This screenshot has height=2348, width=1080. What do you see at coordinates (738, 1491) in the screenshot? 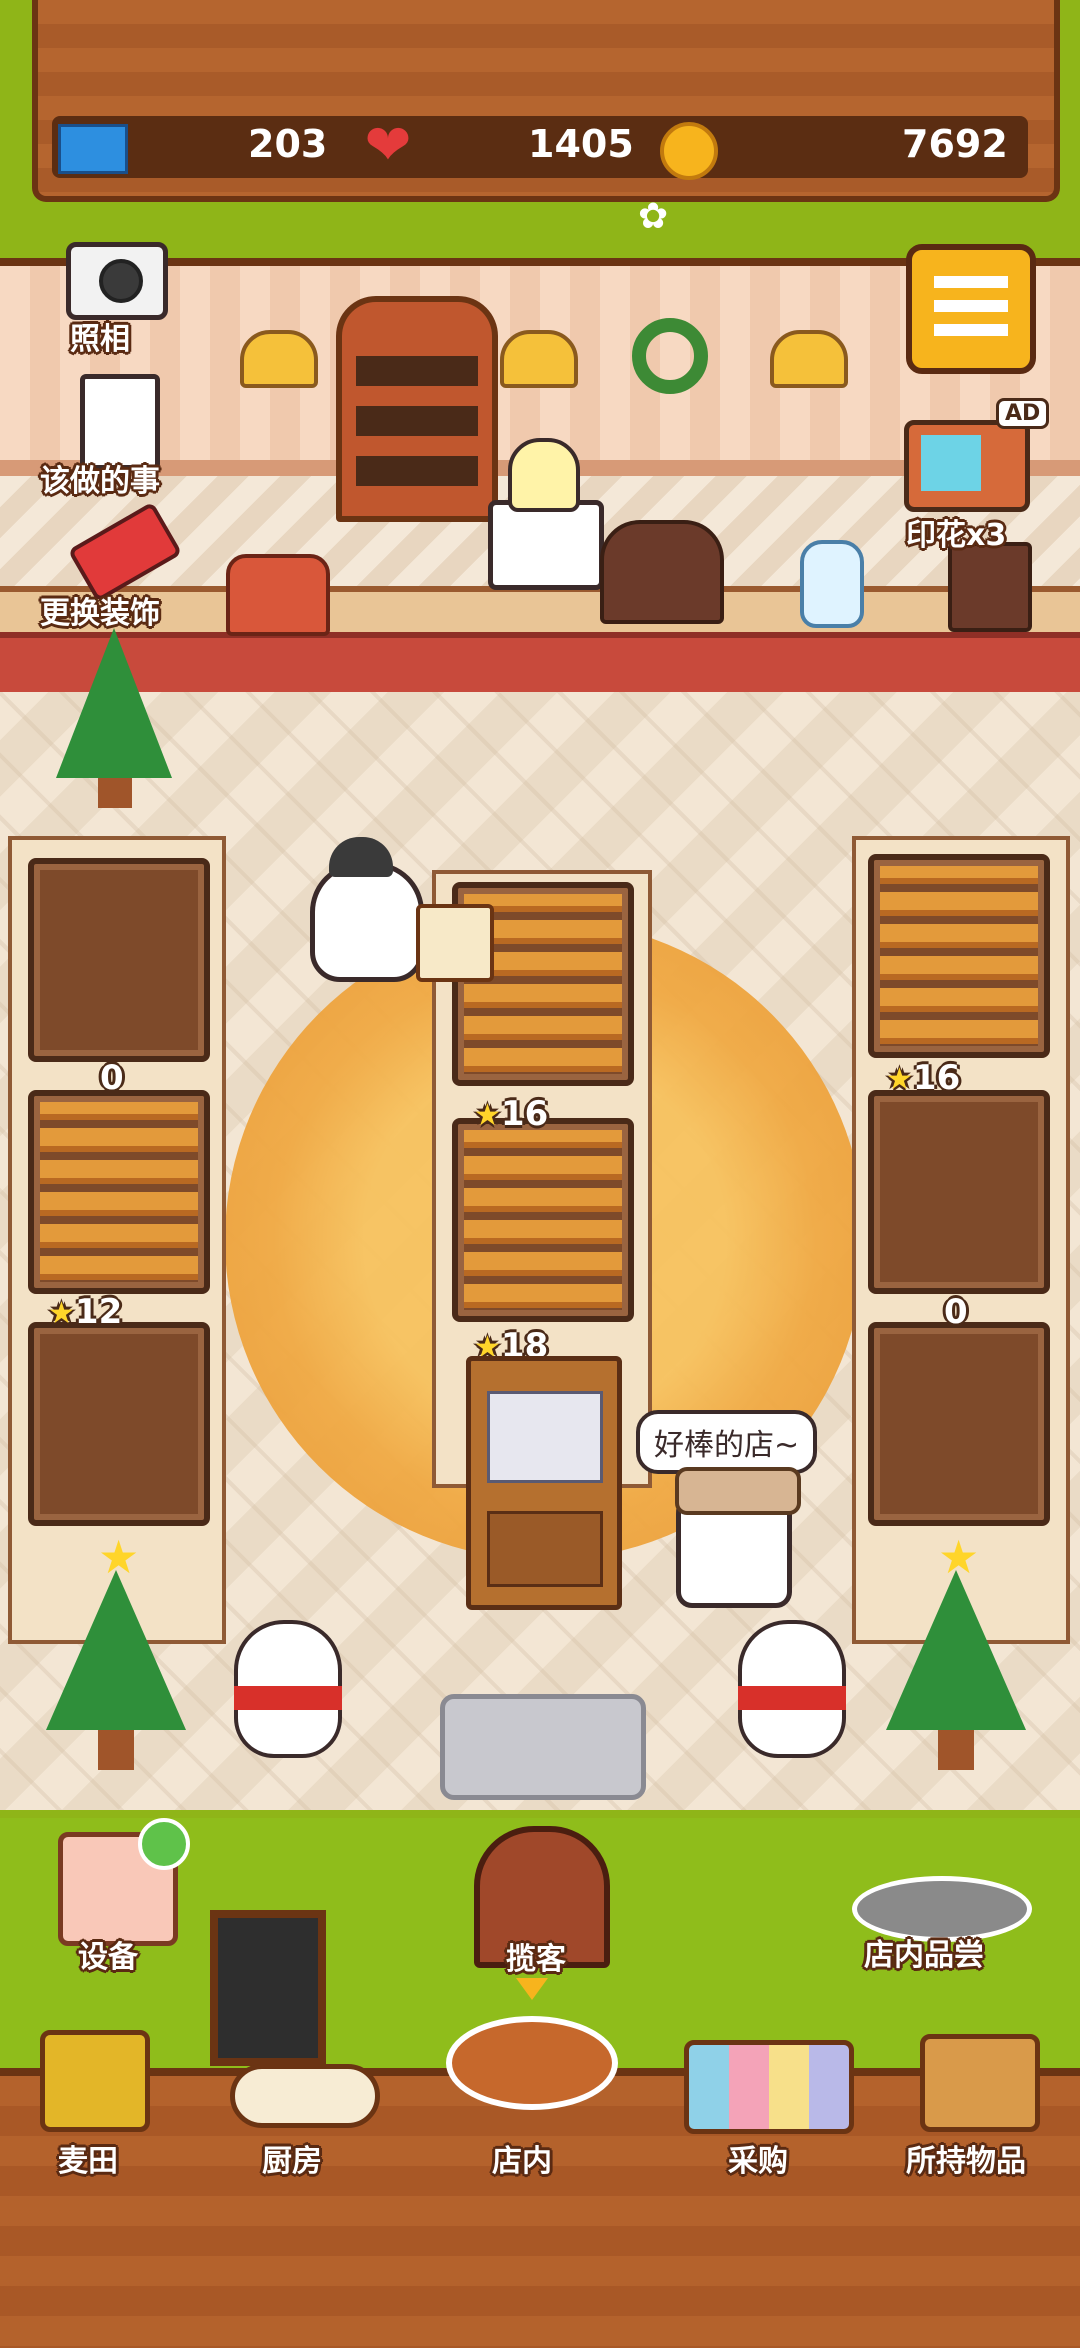
I see `hat-icon` at bounding box center [738, 1491].